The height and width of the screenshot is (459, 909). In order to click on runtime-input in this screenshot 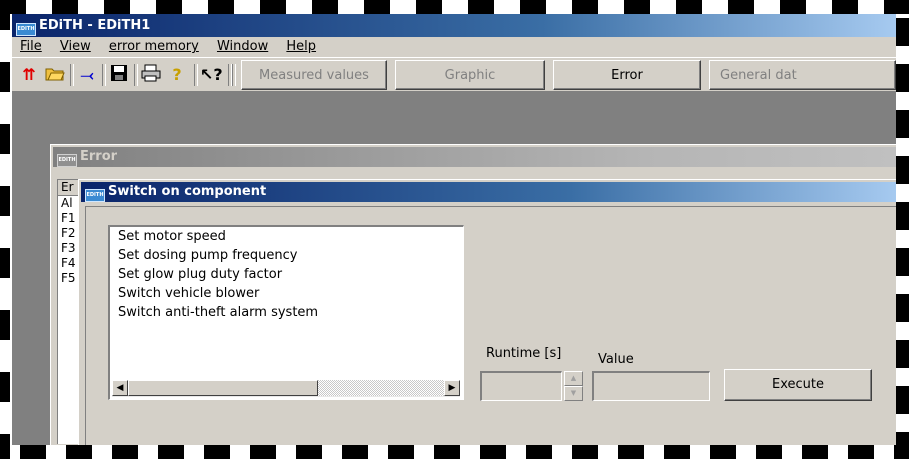, I will do `click(521, 386)`.